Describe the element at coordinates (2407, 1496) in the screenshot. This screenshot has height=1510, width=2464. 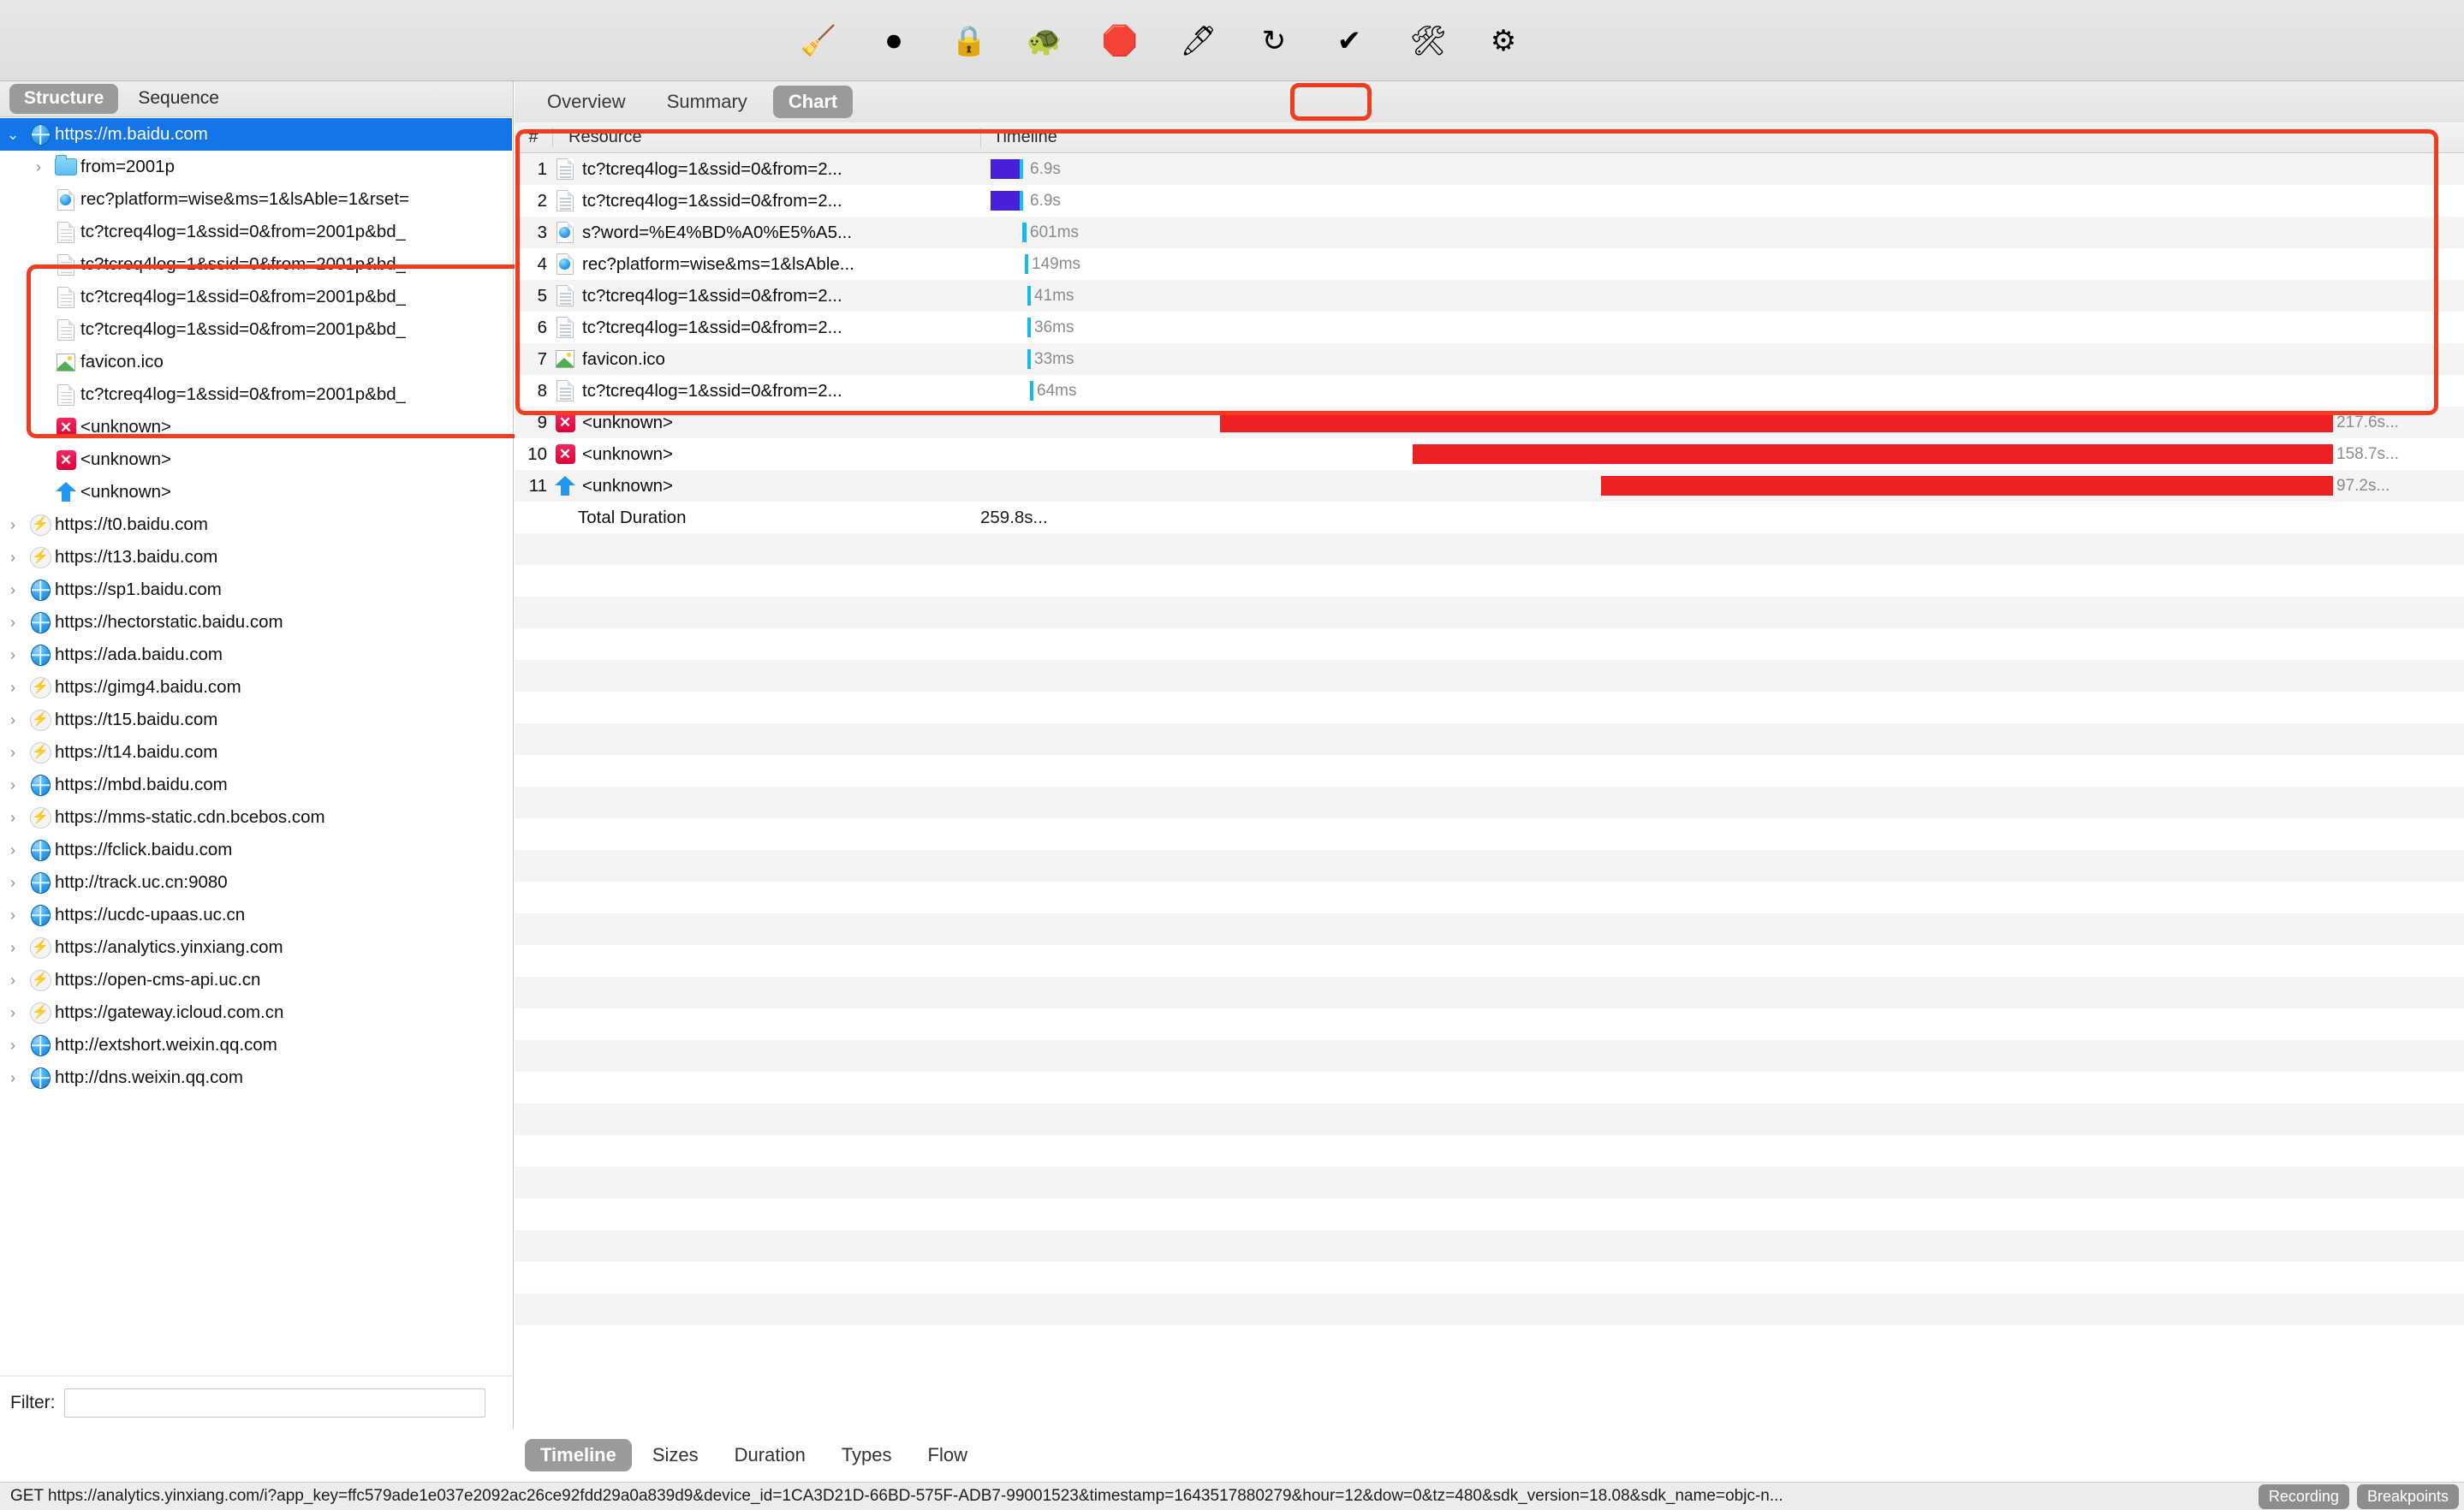
I see `breakpoints-button: Breakpoints` at that location.